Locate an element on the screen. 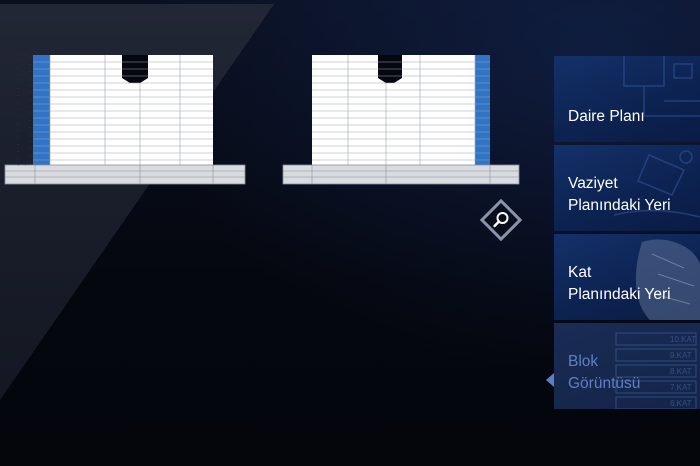 This screenshot has height=466, width=700. floor-tag: 6.KAT is located at coordinates (681, 403).